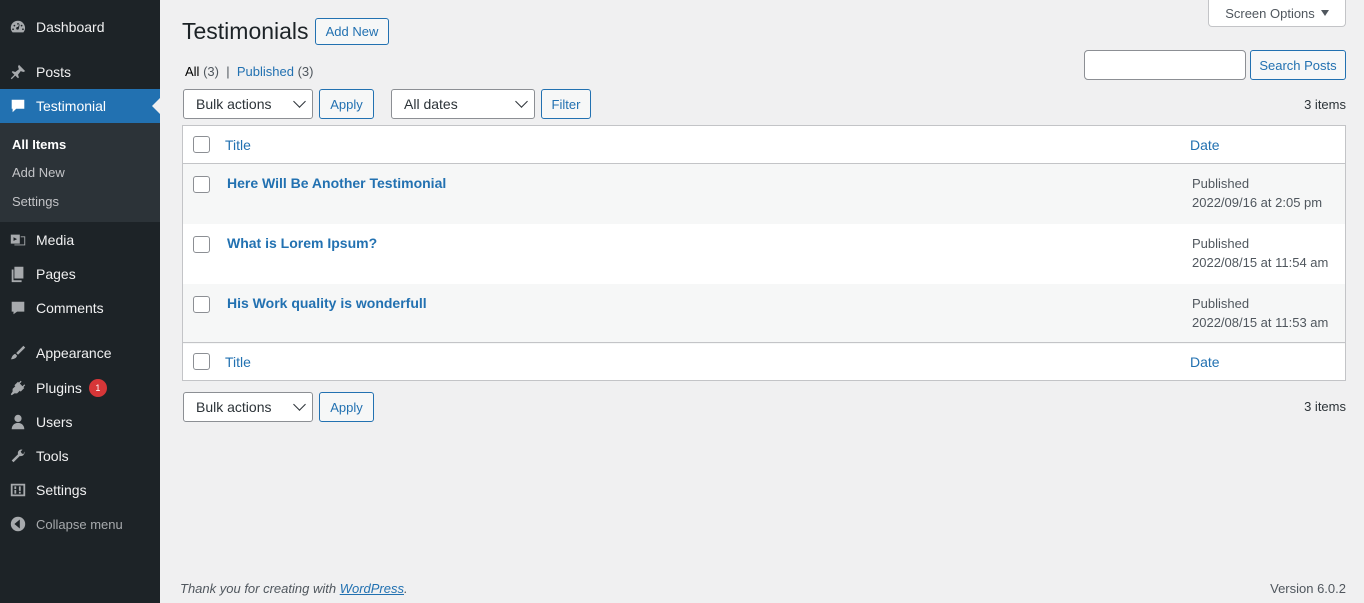  What do you see at coordinates (1324, 13) in the screenshot?
I see `triangle-down-icon` at bounding box center [1324, 13].